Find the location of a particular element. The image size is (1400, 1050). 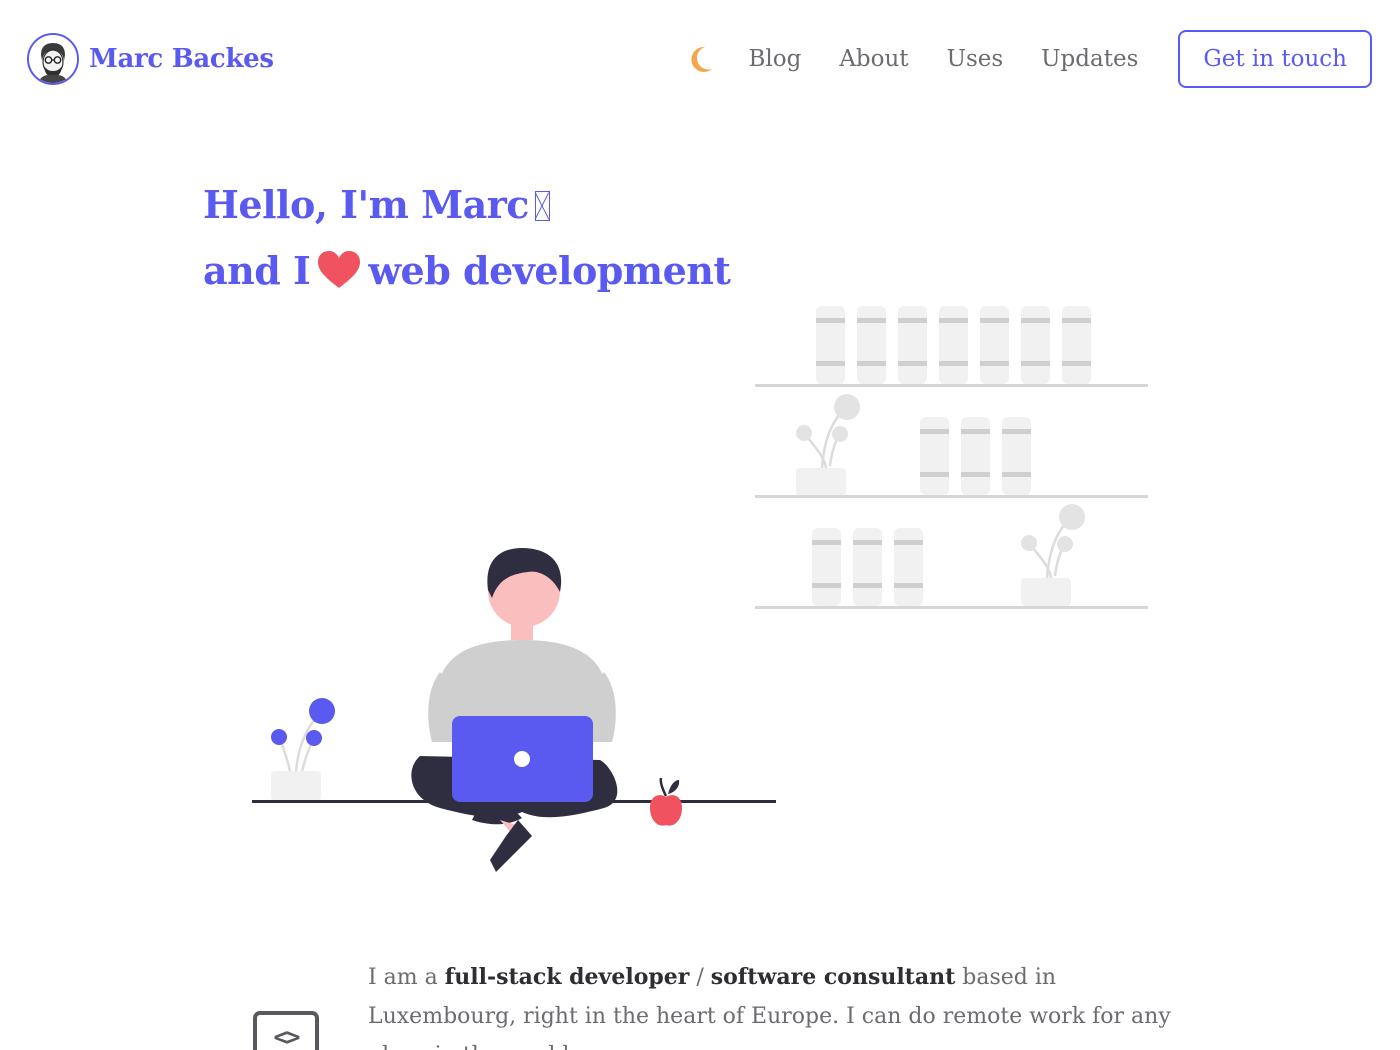

shelf-2-plant is located at coordinates (828, 445).